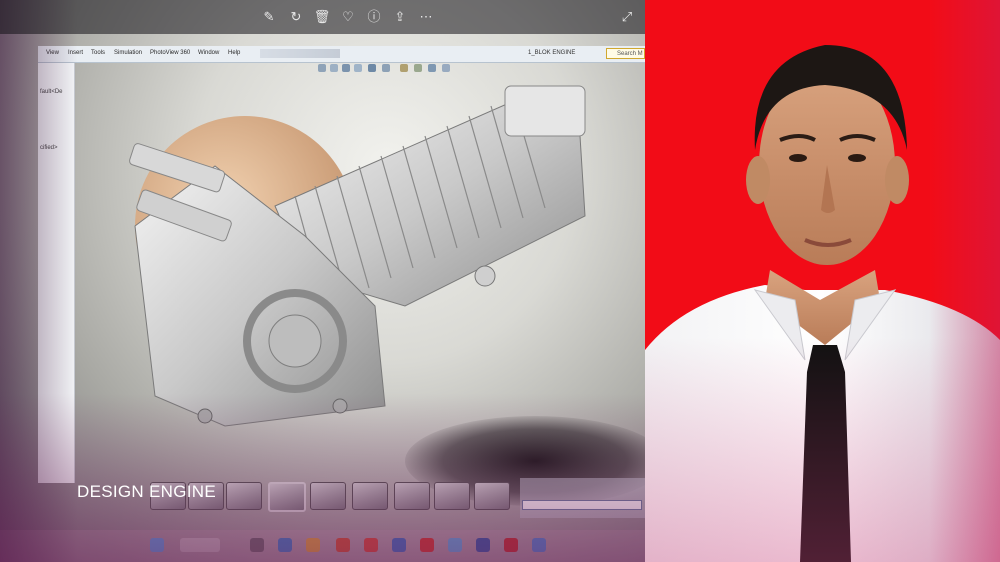 Image resolution: width=1000 pixels, height=562 pixels. What do you see at coordinates (287, 497) in the screenshot?
I see `thumbnail-active` at bounding box center [287, 497].